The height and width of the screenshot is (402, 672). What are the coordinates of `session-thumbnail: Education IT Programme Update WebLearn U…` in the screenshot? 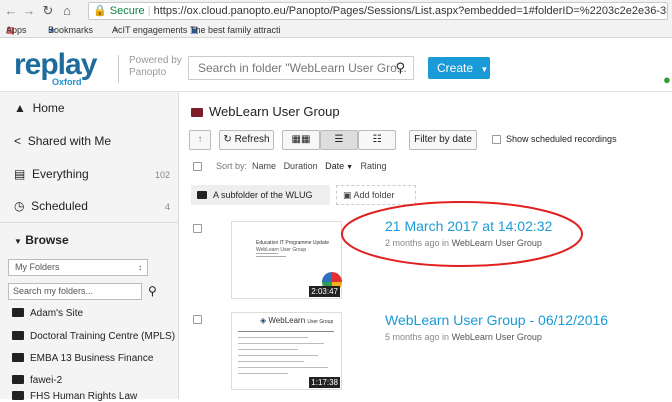 It's located at (286, 260).